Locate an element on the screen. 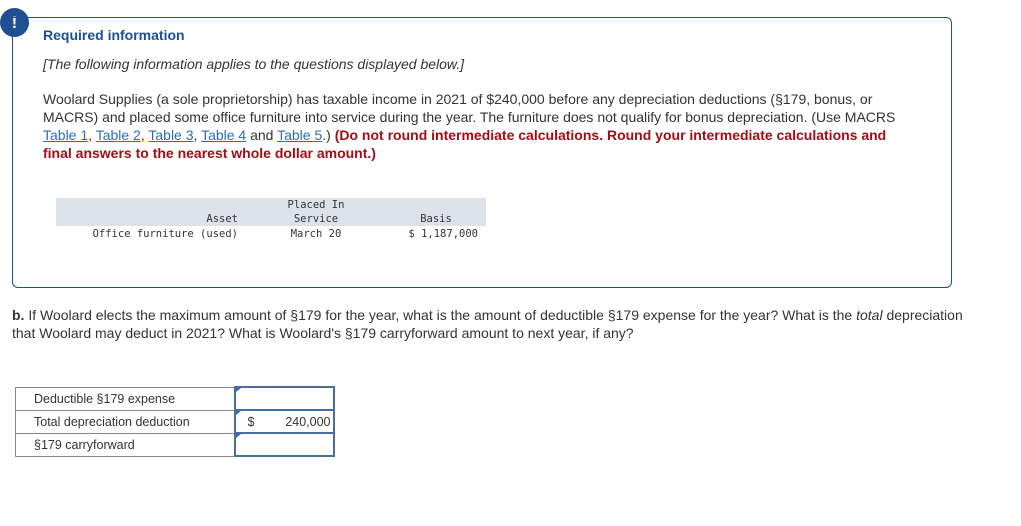  answer-row-carryforward: §179 carryforward is located at coordinates (175, 444).